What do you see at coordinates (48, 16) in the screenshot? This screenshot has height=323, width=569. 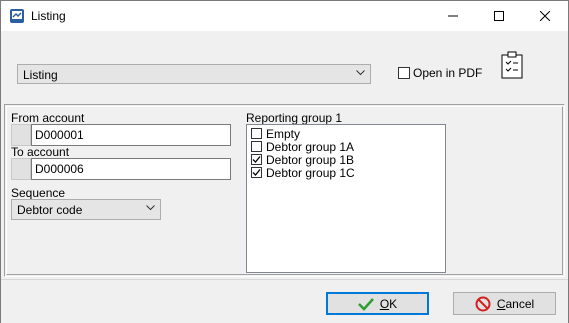 I see `window-title: Listing` at bounding box center [48, 16].